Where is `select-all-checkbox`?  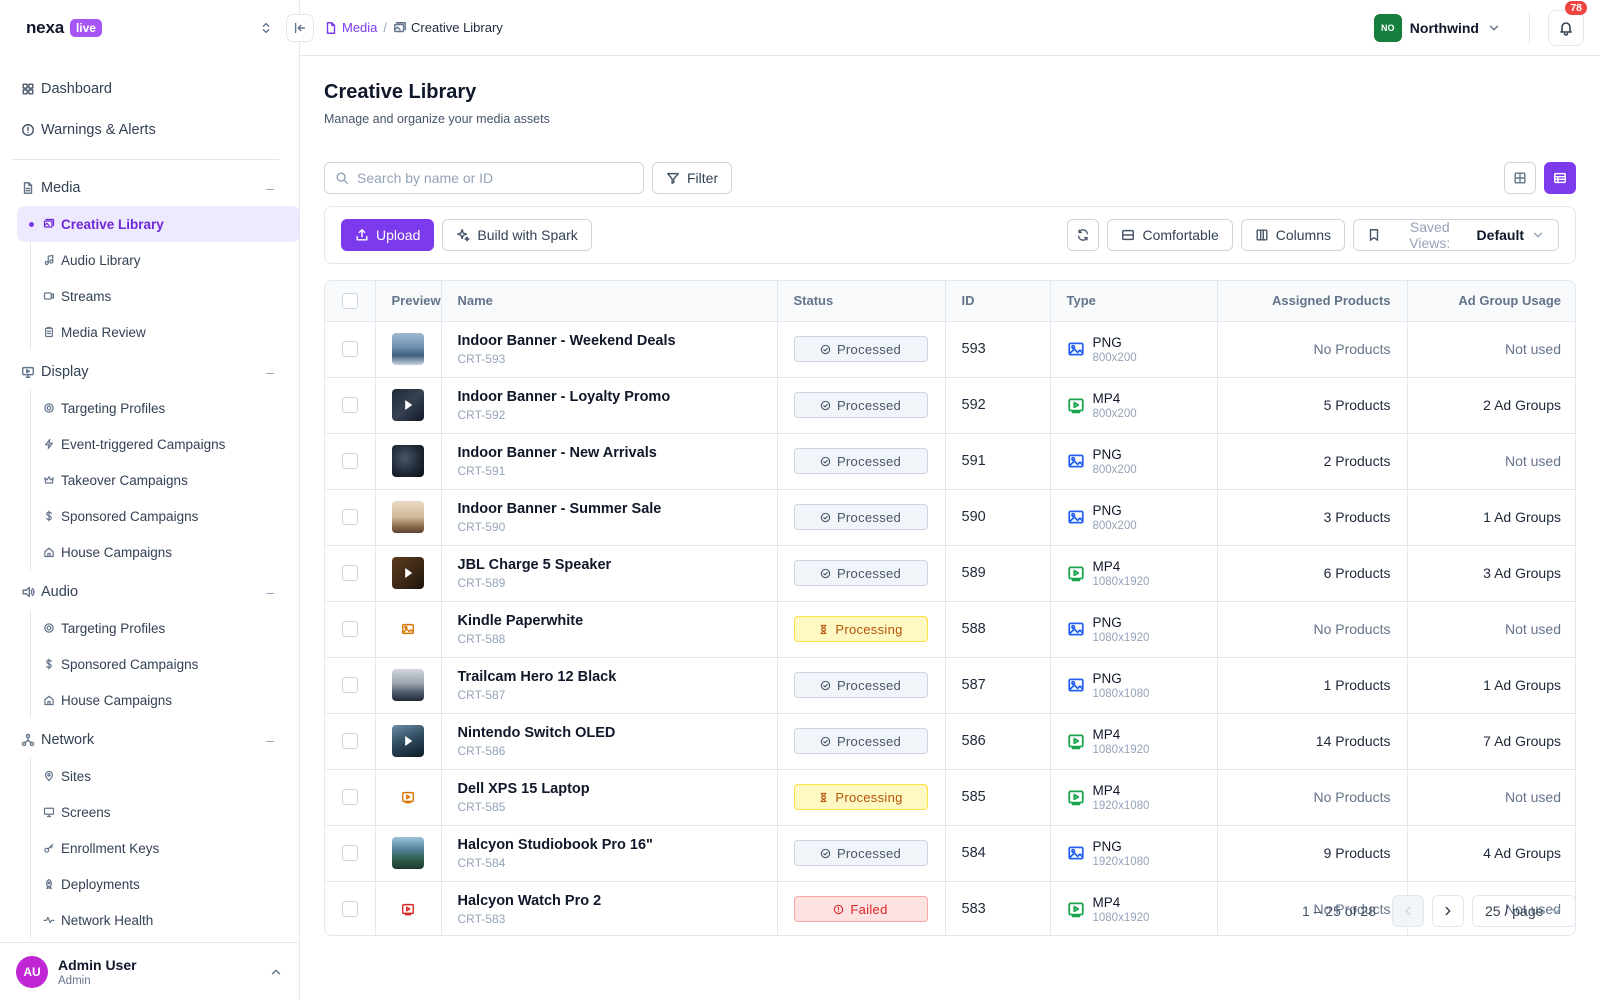 select-all-checkbox is located at coordinates (349, 300).